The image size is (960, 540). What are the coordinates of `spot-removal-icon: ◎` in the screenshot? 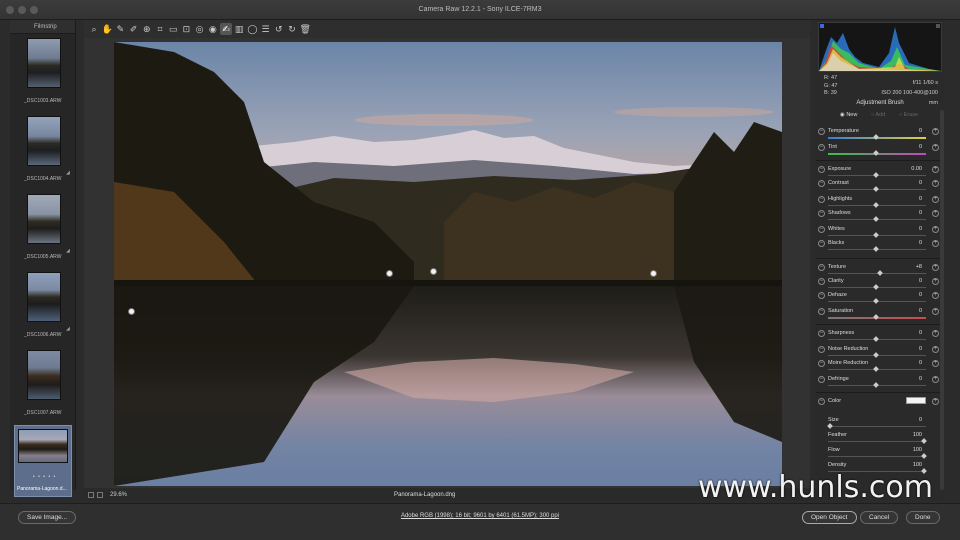 It's located at (200, 29).